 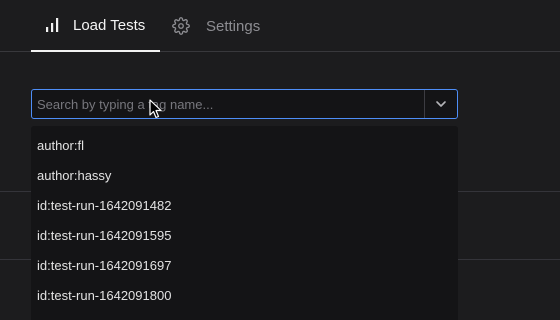 I want to click on tab-load-tests: Load Tests, so click(x=95, y=26).